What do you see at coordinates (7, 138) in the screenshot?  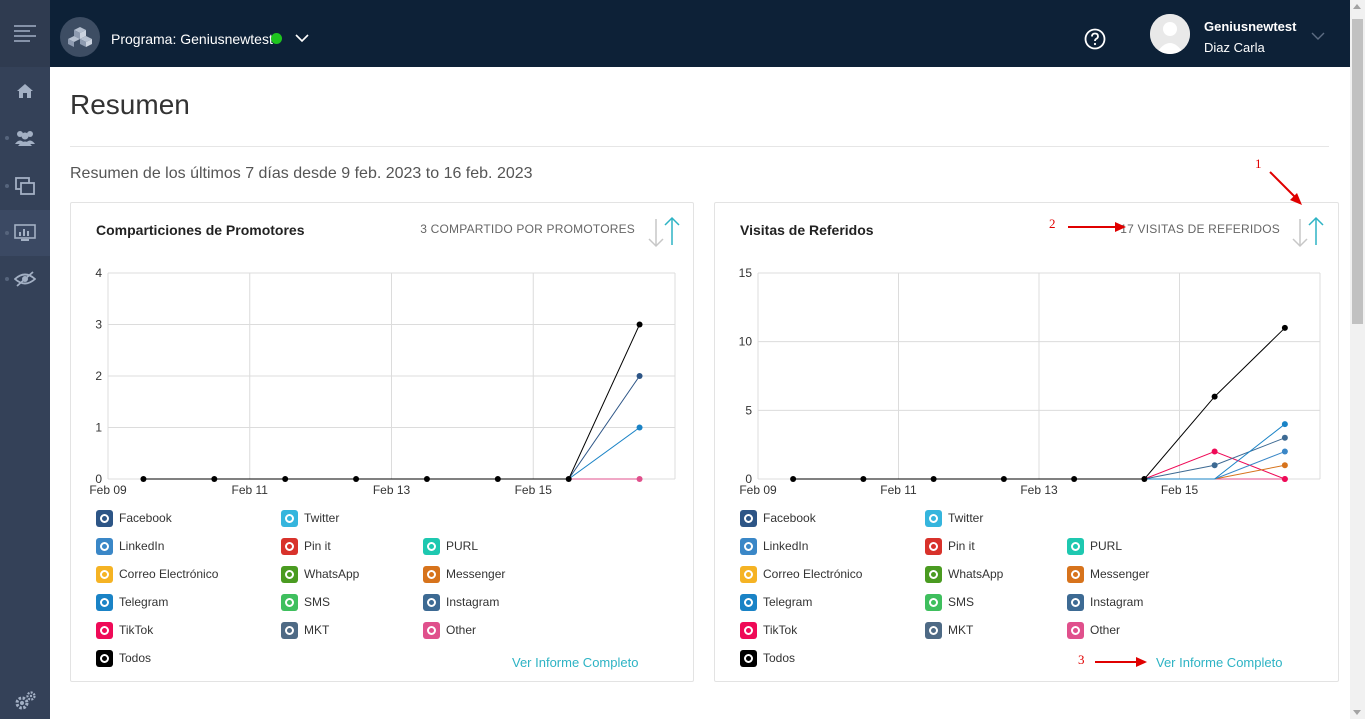 I see `sidebar-dot` at bounding box center [7, 138].